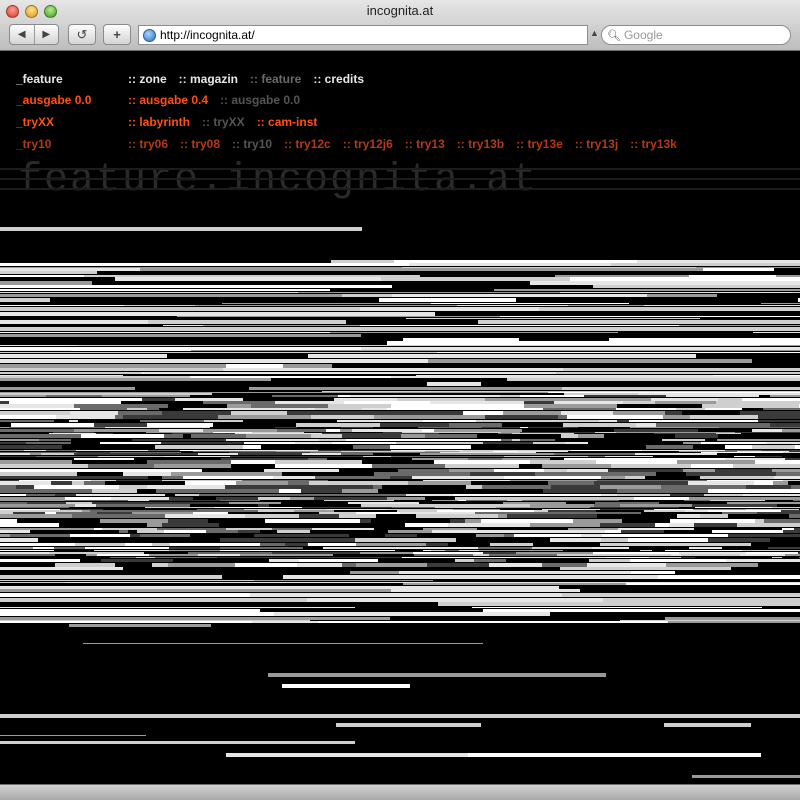  I want to click on nav-link: :: ausgabe 0.0, so click(260, 100).